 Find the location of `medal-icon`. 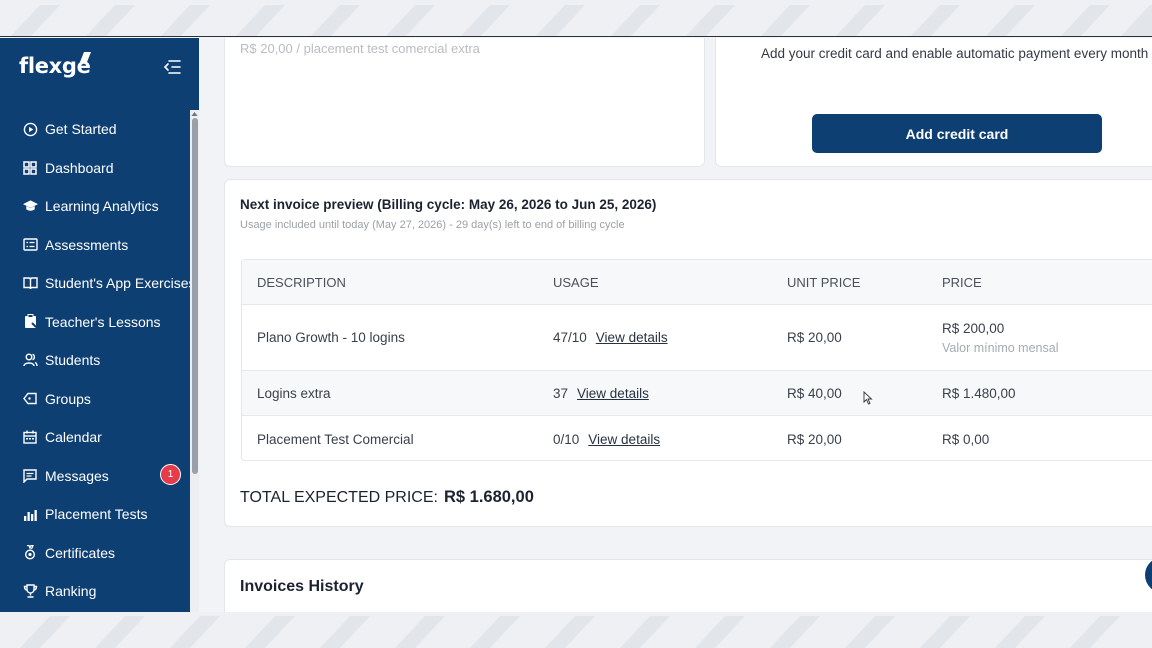

medal-icon is located at coordinates (30, 553).